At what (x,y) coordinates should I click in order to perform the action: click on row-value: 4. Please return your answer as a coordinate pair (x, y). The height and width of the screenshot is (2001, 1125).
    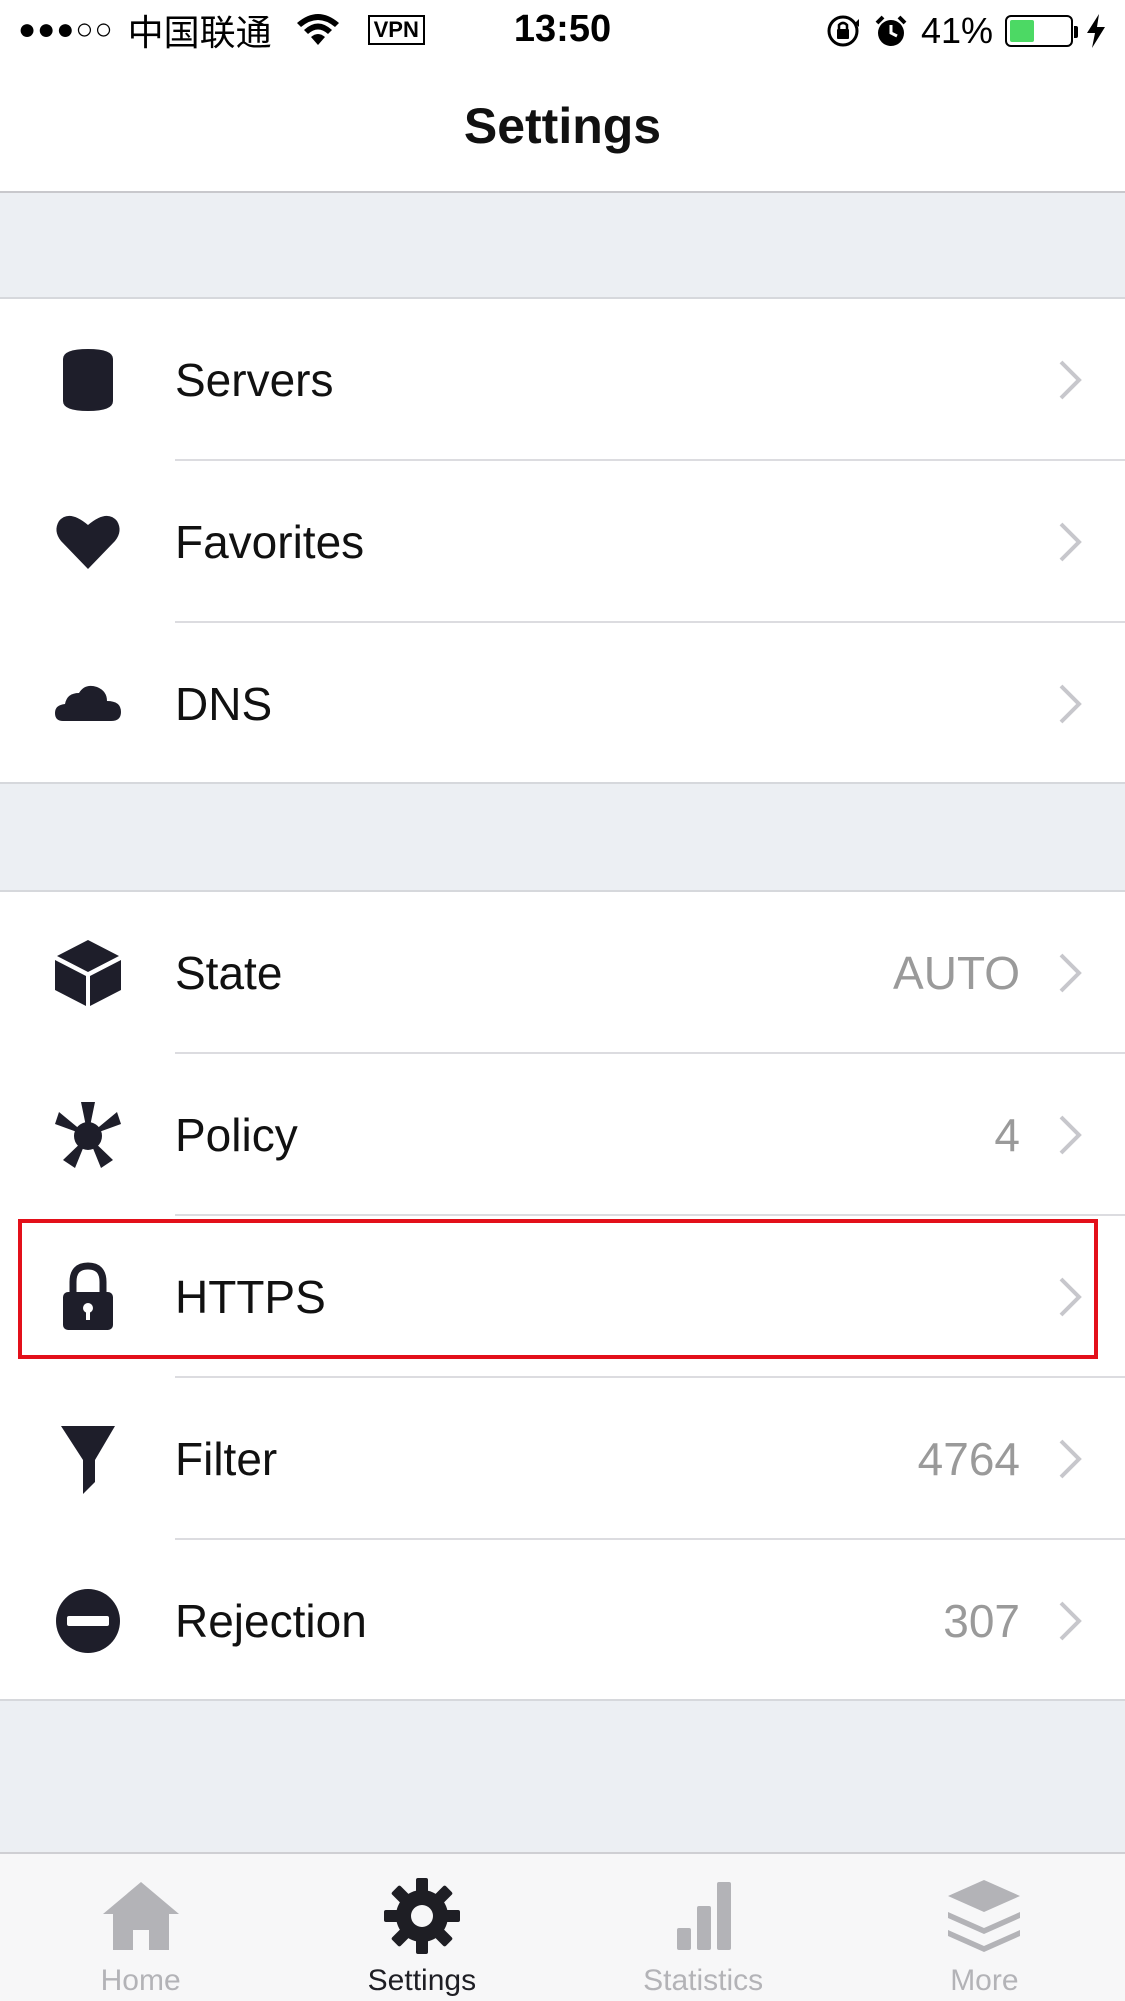
    Looking at the image, I should click on (1007, 1135).